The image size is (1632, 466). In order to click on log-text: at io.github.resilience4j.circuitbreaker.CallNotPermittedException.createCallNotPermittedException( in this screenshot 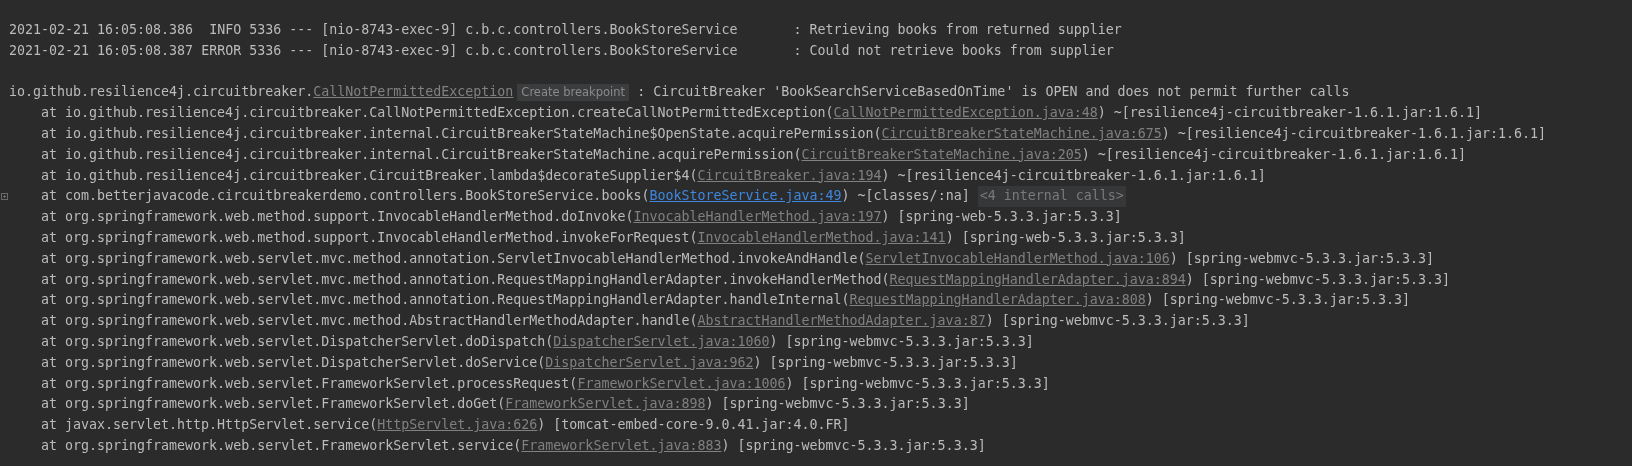, I will do `click(437, 113)`.